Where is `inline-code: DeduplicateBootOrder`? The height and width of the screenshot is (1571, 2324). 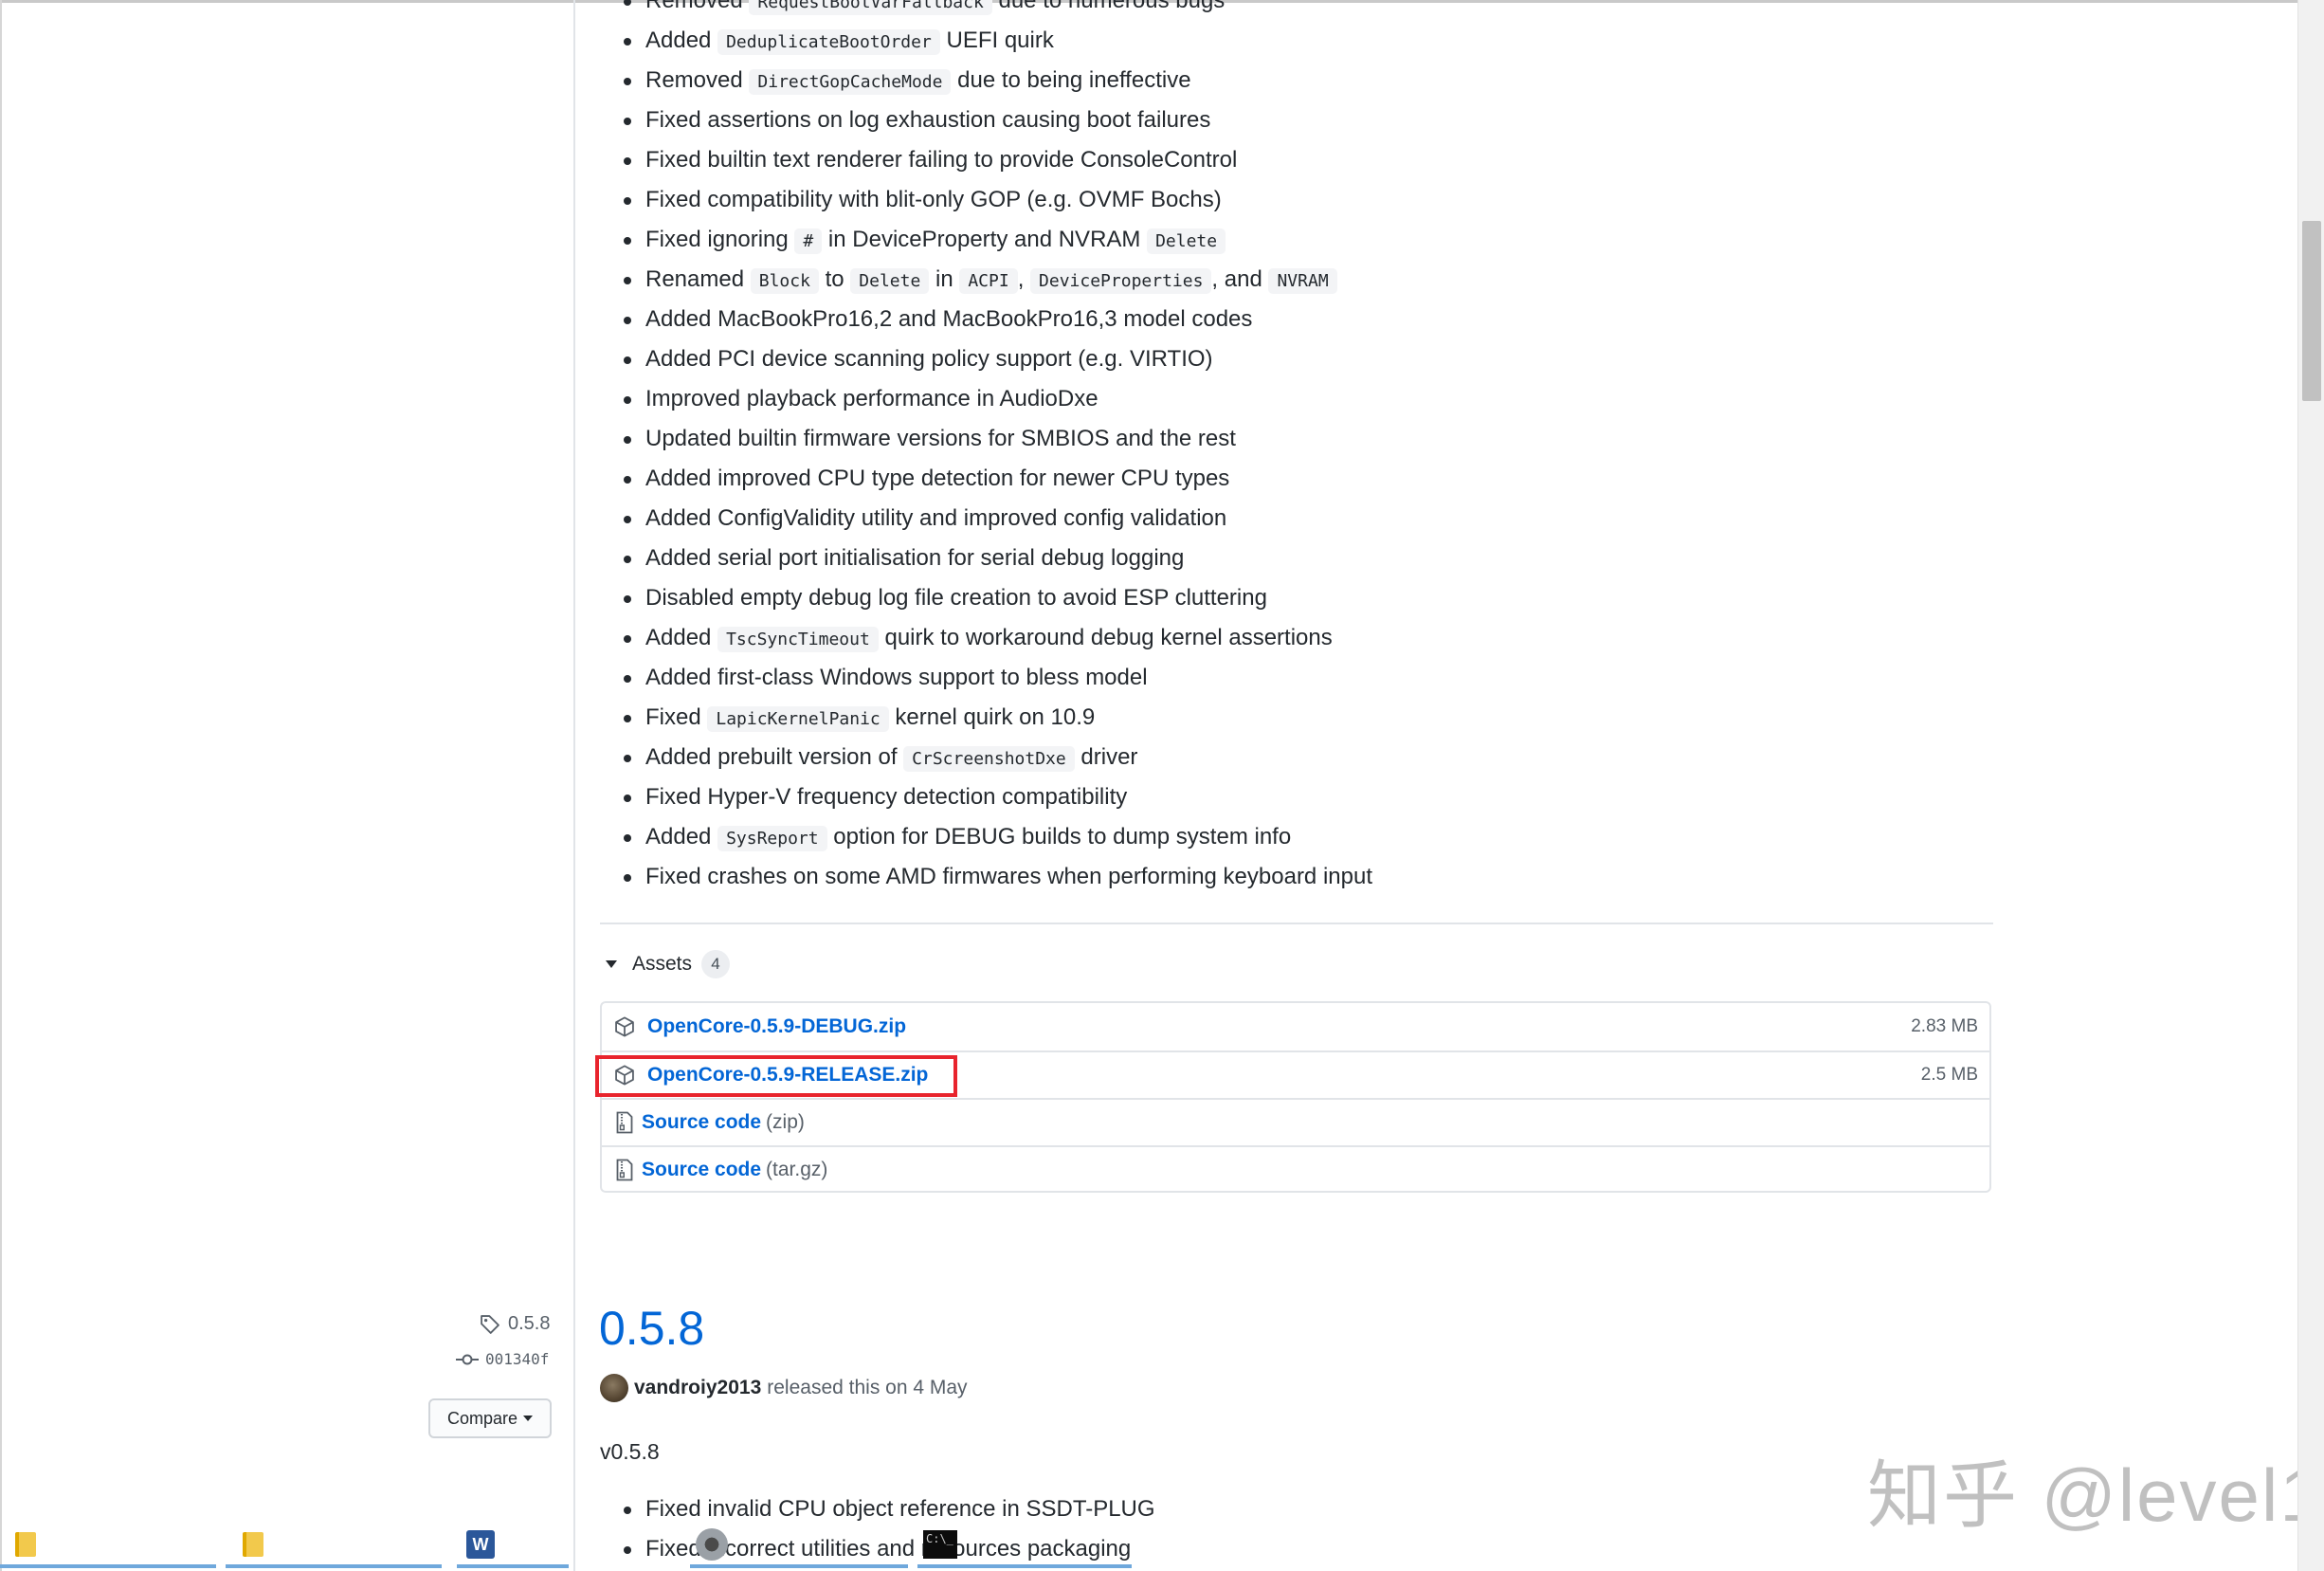 inline-code: DeduplicateBootOrder is located at coordinates (828, 42).